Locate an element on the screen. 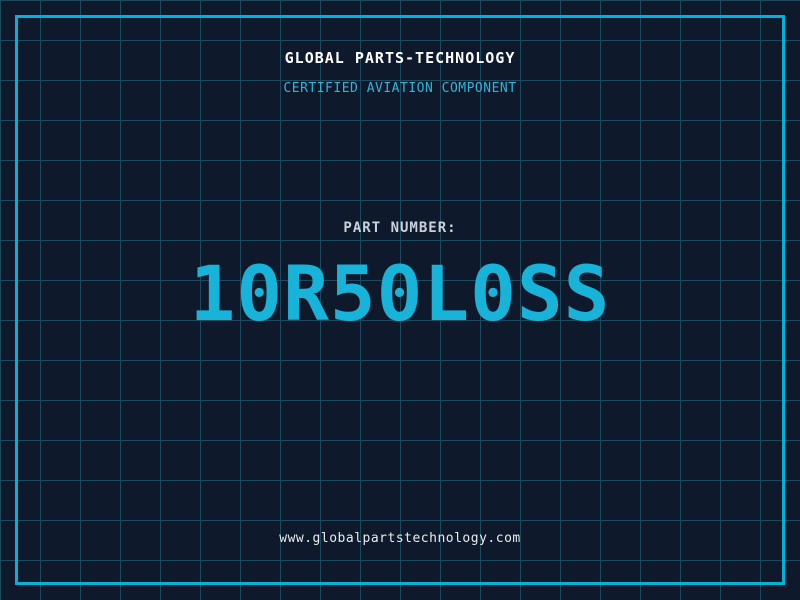 This screenshot has height=600, width=800. part-number-value: 10R50L0SS is located at coordinates (400, 293).